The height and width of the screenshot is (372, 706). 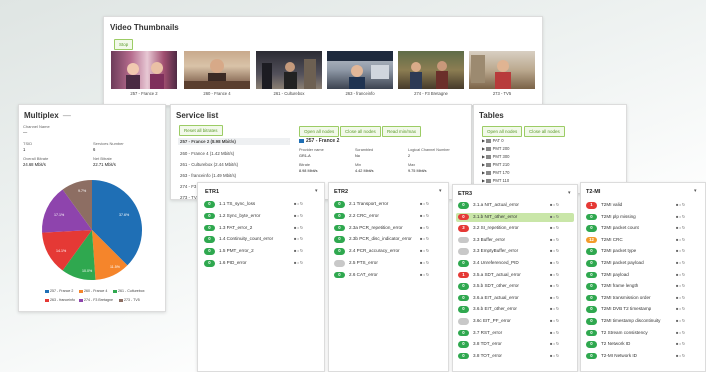 I want to click on error-row: 0 3.6.b EIT_other_error ■•↻, so click(x=515, y=310).